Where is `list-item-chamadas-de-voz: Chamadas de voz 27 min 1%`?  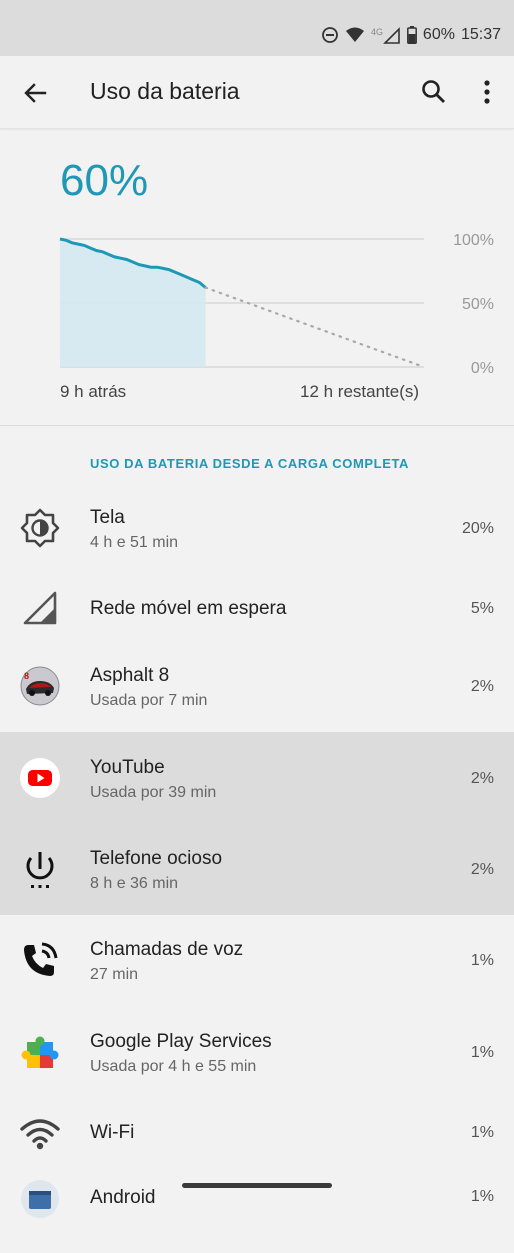
list-item-chamadas-de-voz: Chamadas de voz 27 min 1% is located at coordinates (257, 960).